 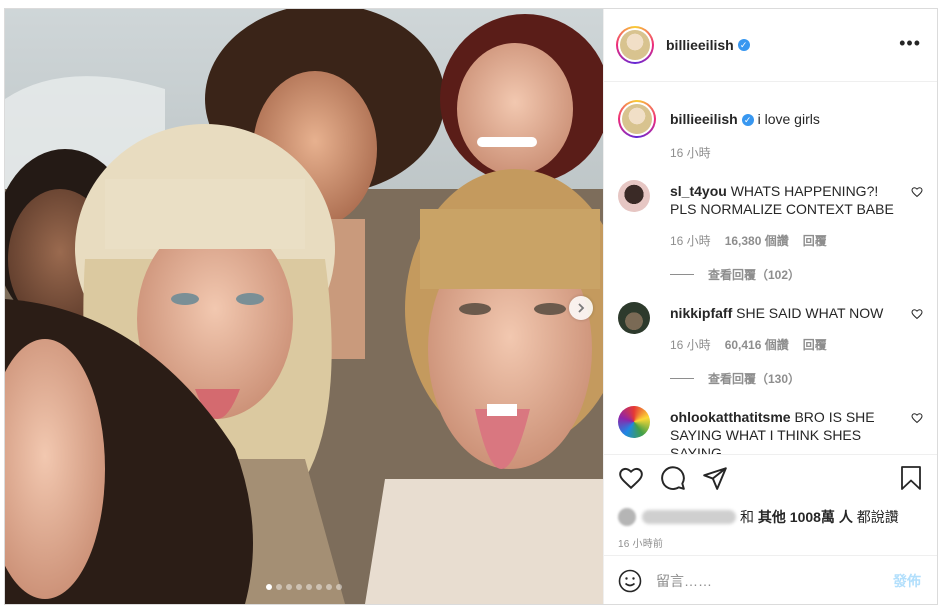 What do you see at coordinates (715, 478) in the screenshot?
I see `share-icon` at bounding box center [715, 478].